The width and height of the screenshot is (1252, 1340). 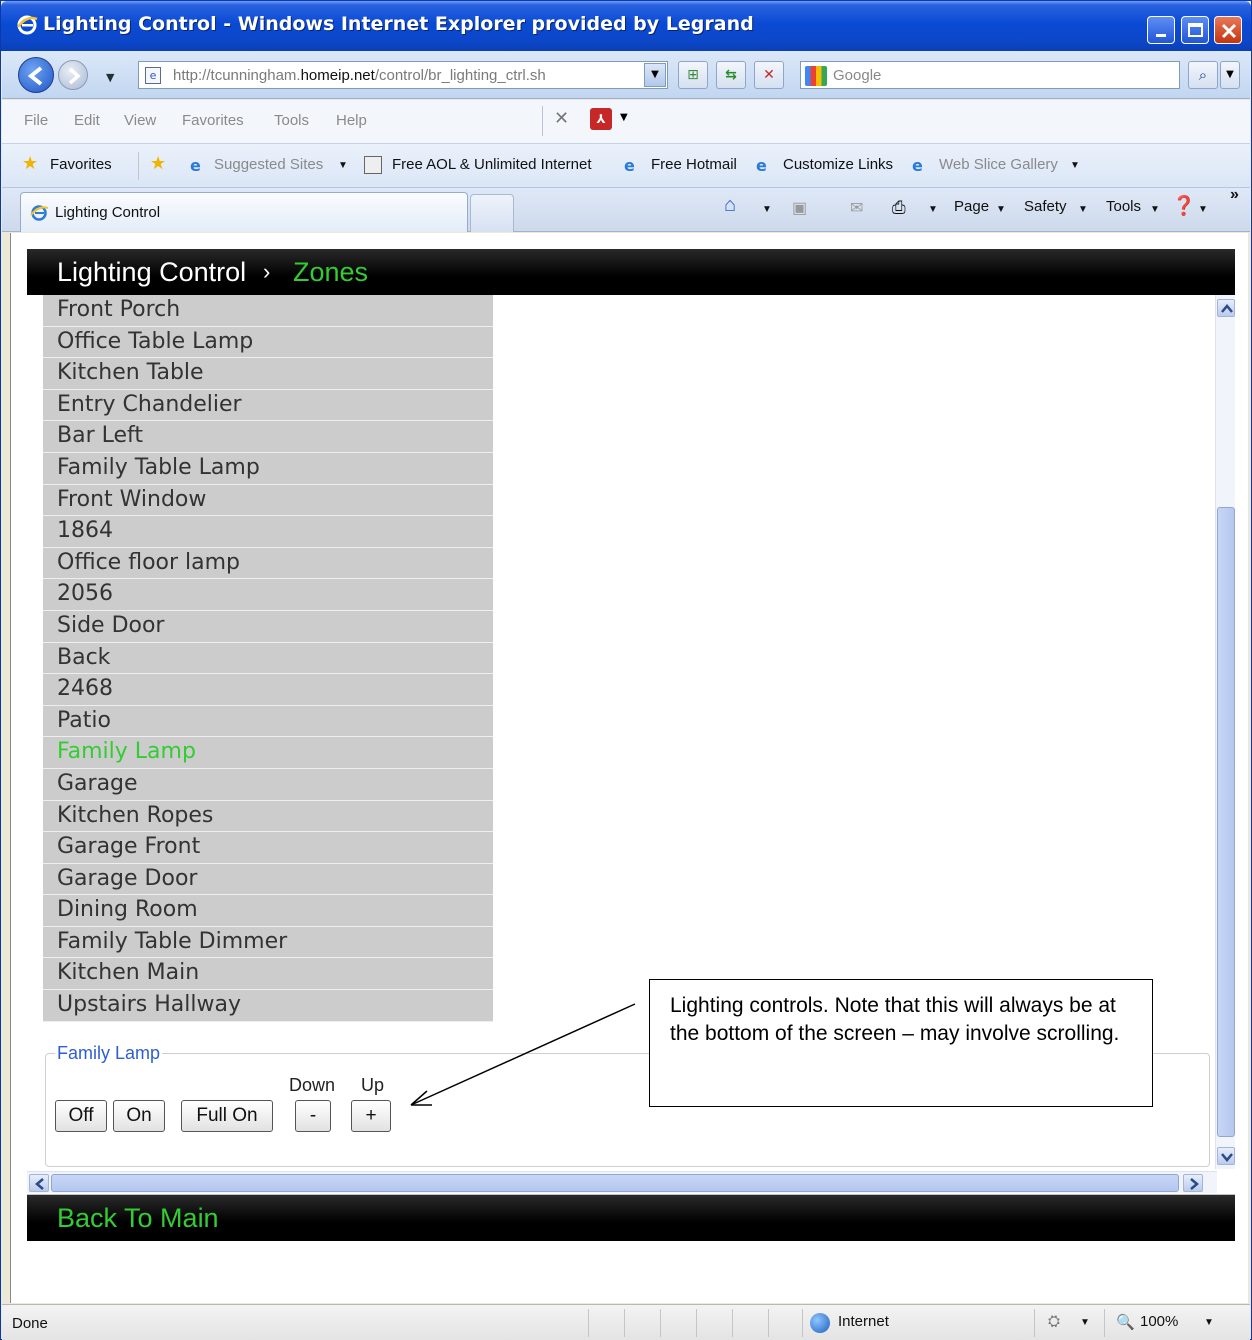 What do you see at coordinates (139, 1116) in the screenshot?
I see `on-button: On` at bounding box center [139, 1116].